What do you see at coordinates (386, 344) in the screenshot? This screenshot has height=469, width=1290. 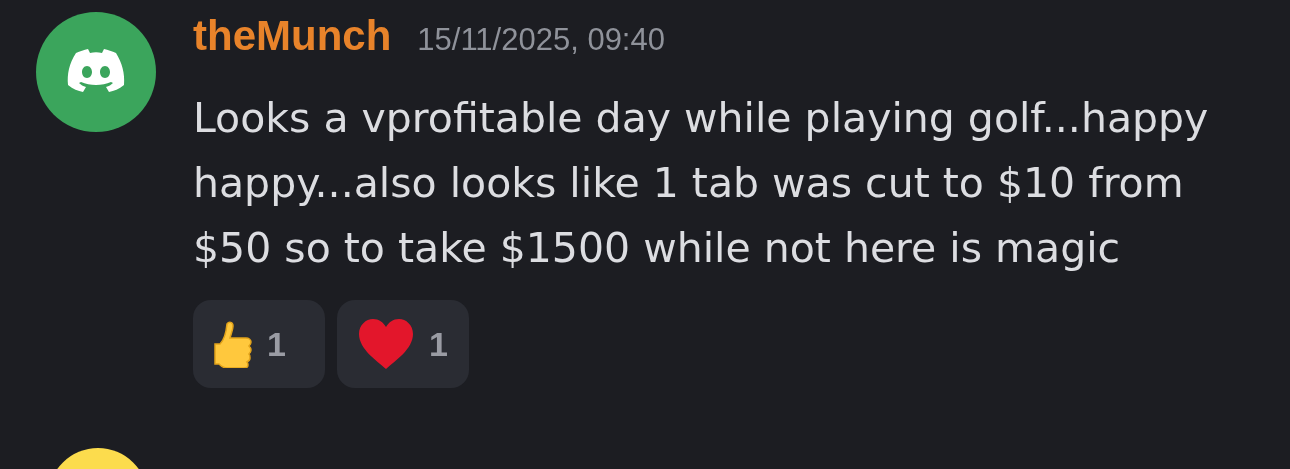 I see `heart-icon` at bounding box center [386, 344].